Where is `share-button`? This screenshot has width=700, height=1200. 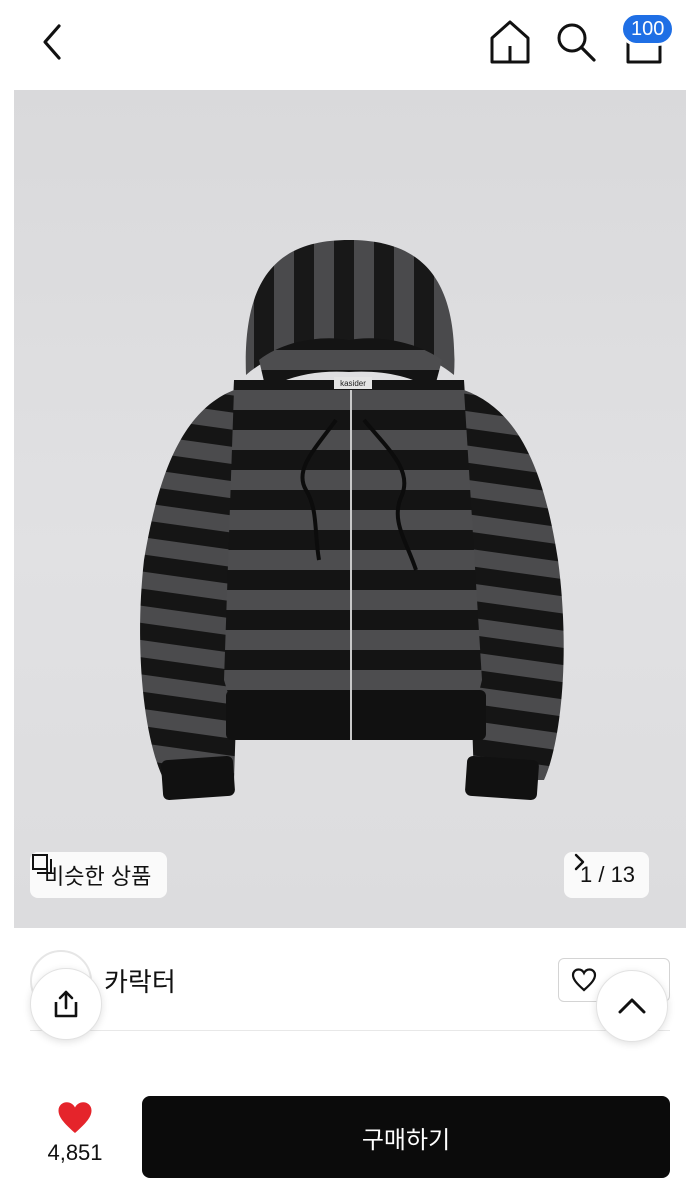
share-button is located at coordinates (66, 1004).